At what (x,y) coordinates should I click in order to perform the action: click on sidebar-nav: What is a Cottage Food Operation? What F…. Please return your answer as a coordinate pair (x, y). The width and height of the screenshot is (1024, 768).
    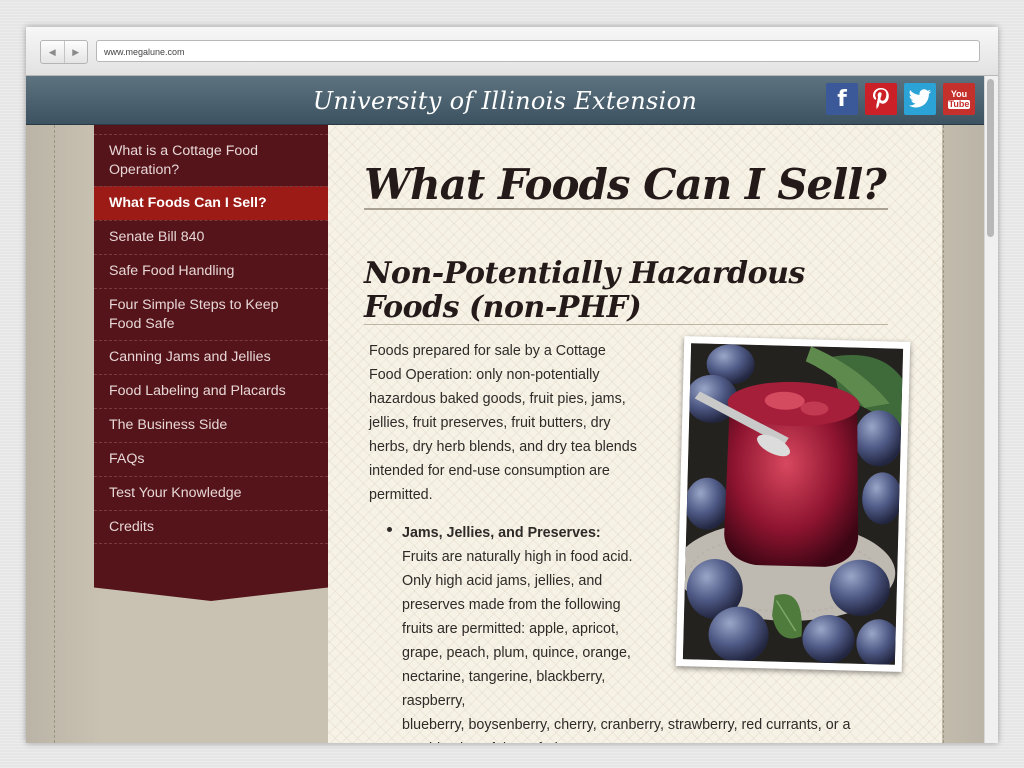
    Looking at the image, I should click on (211, 348).